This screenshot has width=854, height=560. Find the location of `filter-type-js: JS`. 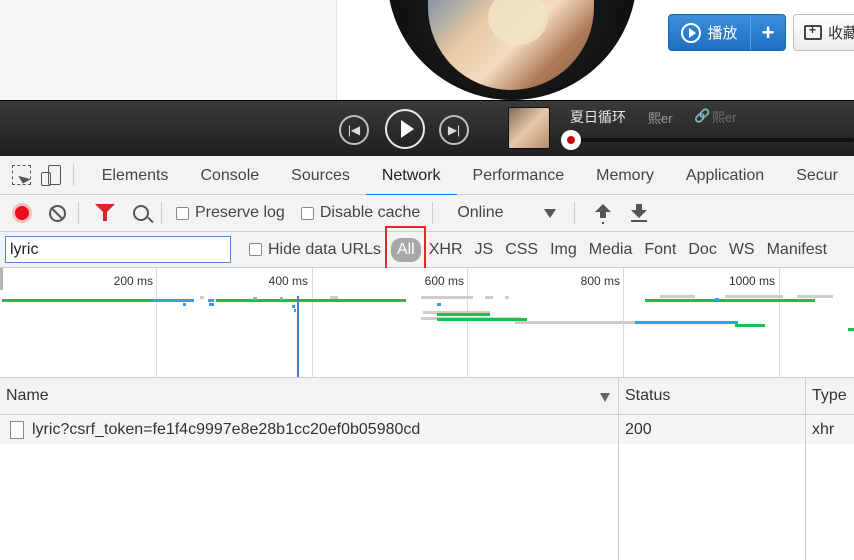

filter-type-js: JS is located at coordinates (484, 250).